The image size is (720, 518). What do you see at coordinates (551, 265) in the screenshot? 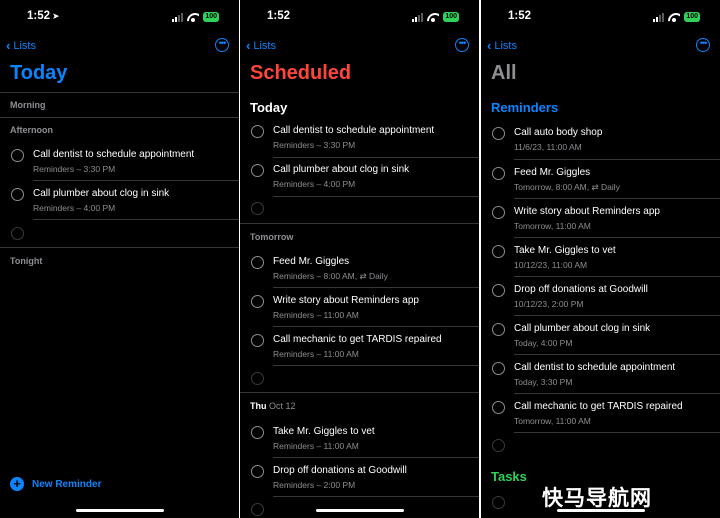
I see `reminder-subtitle: 10/12/23, 11:00 AM` at bounding box center [551, 265].